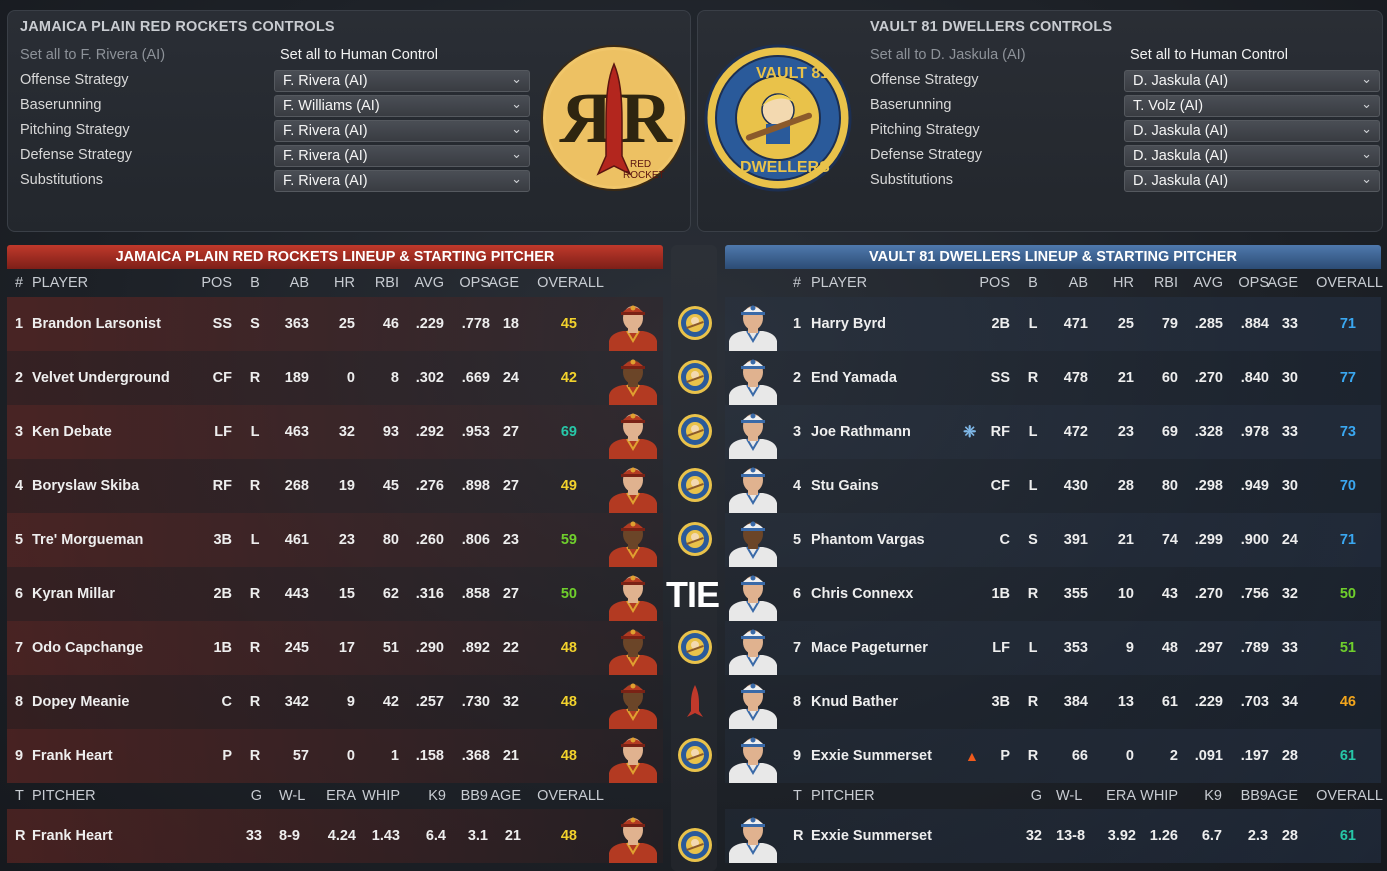 The height and width of the screenshot is (871, 1387). What do you see at coordinates (1053, 432) in the screenshot?
I see `player-row: 3 Joe Rathmann RF L 472 23 69 .328 .978 33 73 ❈` at bounding box center [1053, 432].